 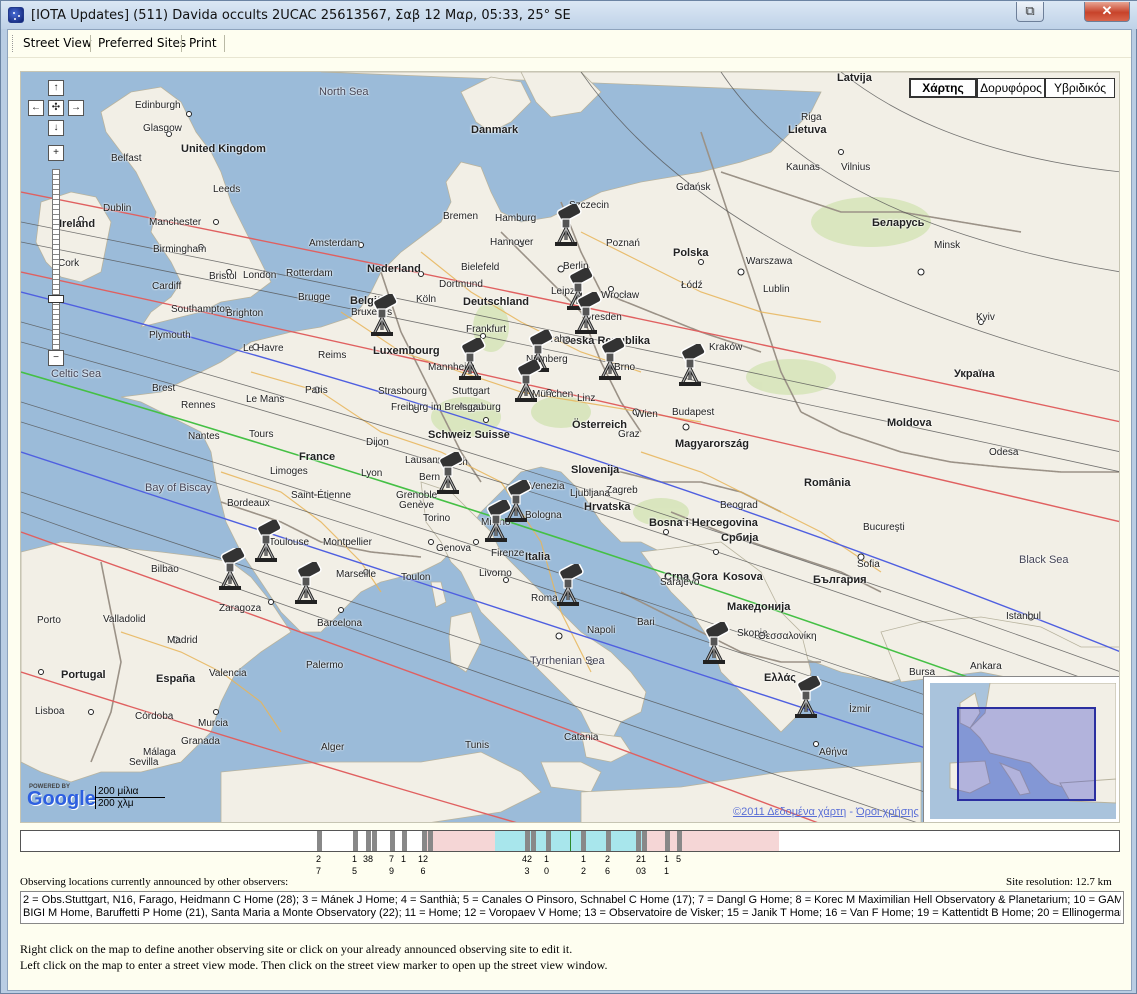 I want to click on sea-label: North Sea, so click(x=344, y=92).